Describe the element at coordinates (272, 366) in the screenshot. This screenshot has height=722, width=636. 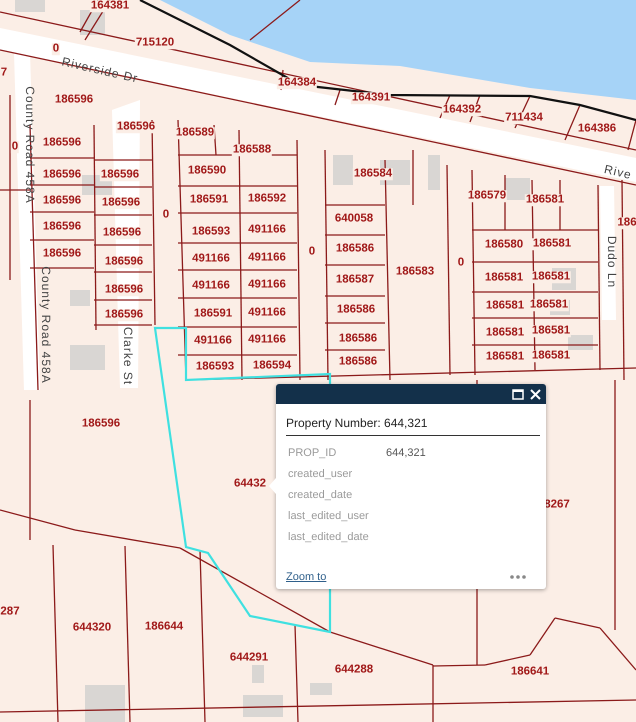
I see `parcel-number: 186594` at that location.